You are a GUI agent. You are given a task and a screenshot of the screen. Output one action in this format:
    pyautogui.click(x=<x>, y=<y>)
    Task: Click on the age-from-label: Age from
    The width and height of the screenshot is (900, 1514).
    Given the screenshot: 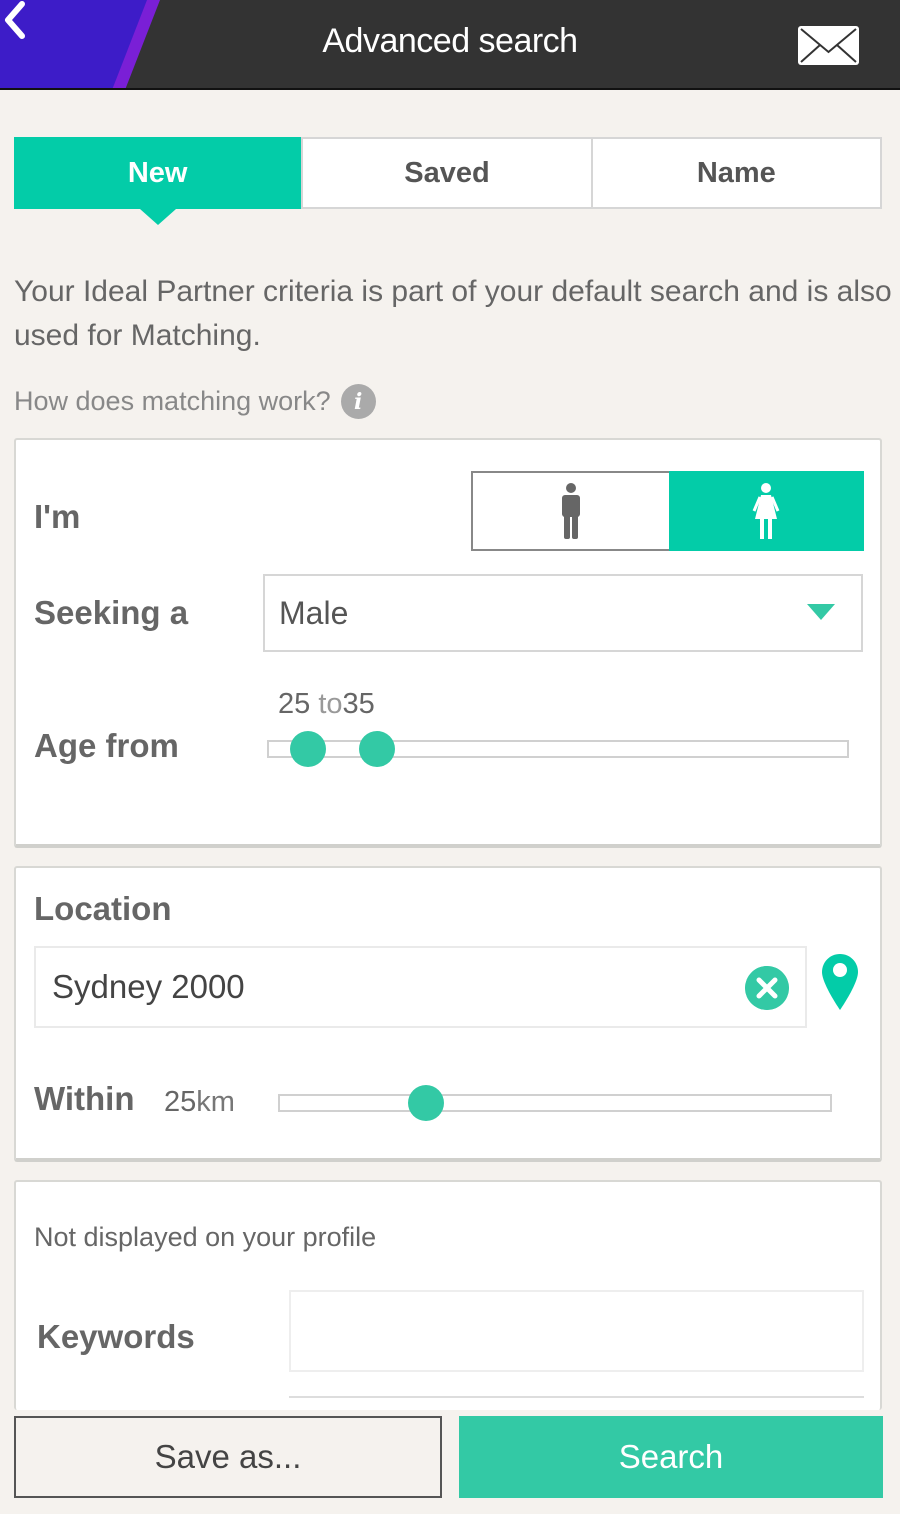 What is the action you would take?
    pyautogui.click(x=106, y=745)
    